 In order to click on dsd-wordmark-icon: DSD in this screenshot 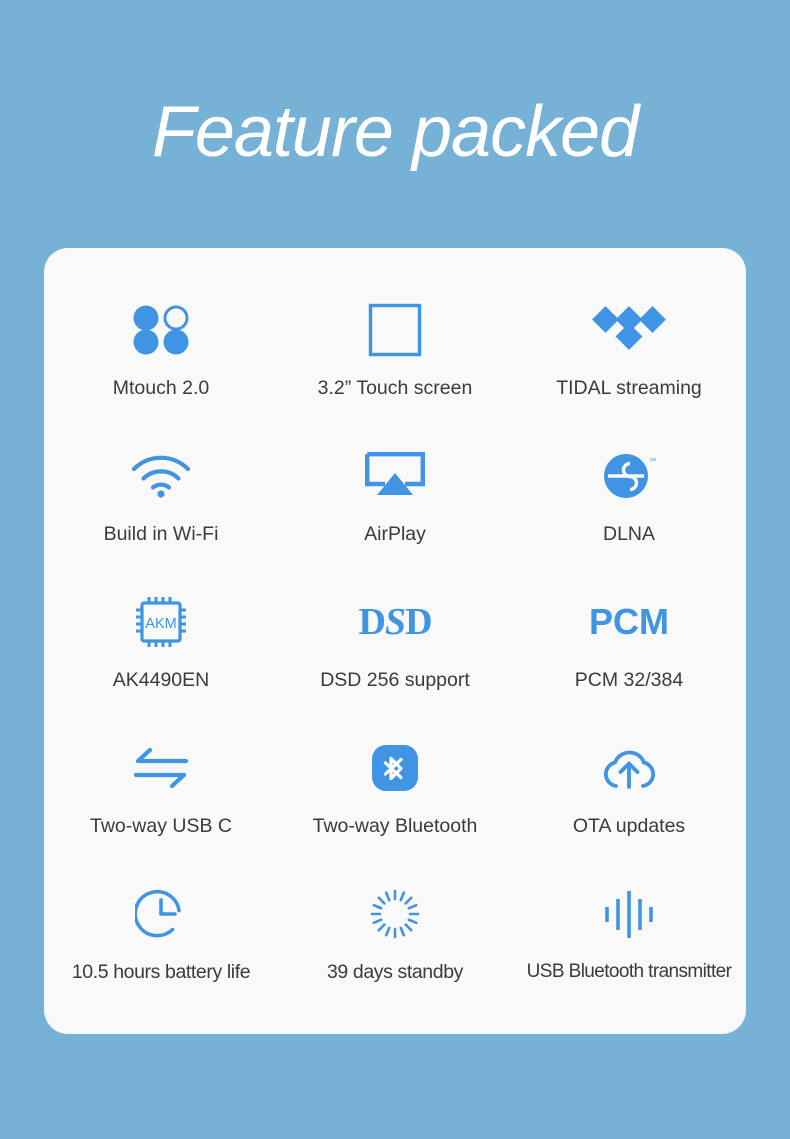, I will do `click(395, 622)`.